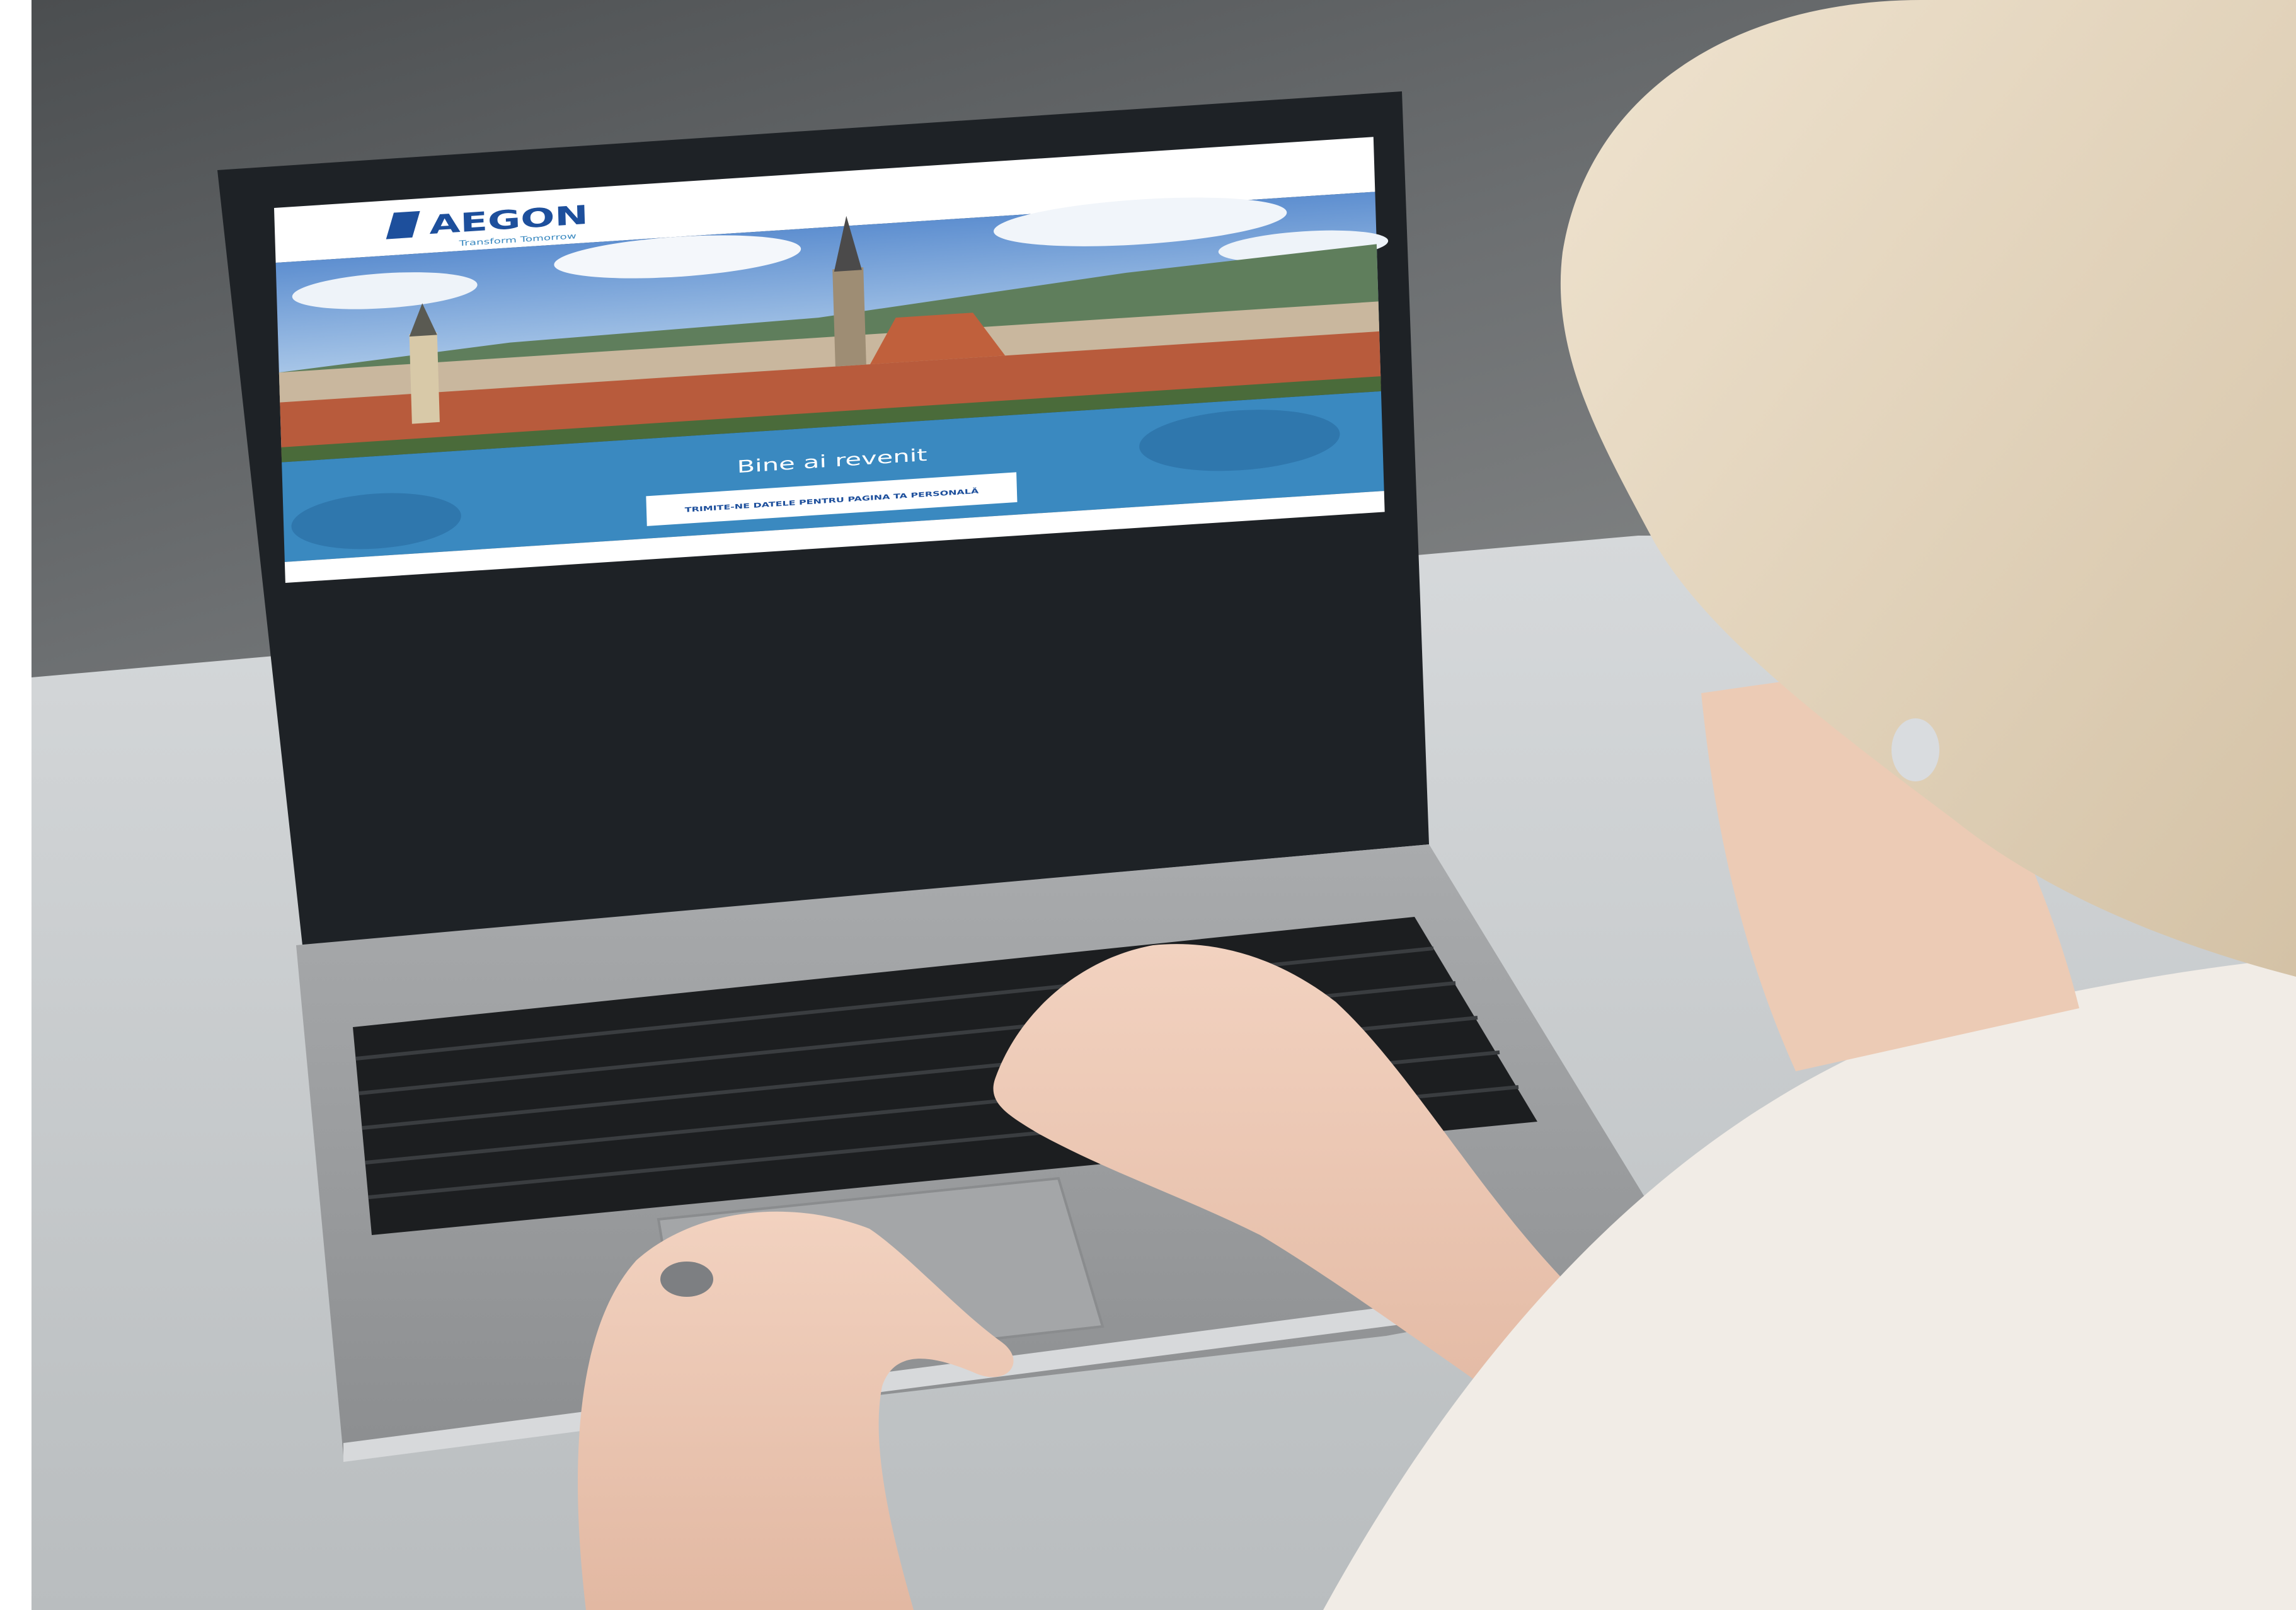 The height and width of the screenshot is (1610, 2296). What do you see at coordinates (1915, 749) in the screenshot?
I see `earring` at bounding box center [1915, 749].